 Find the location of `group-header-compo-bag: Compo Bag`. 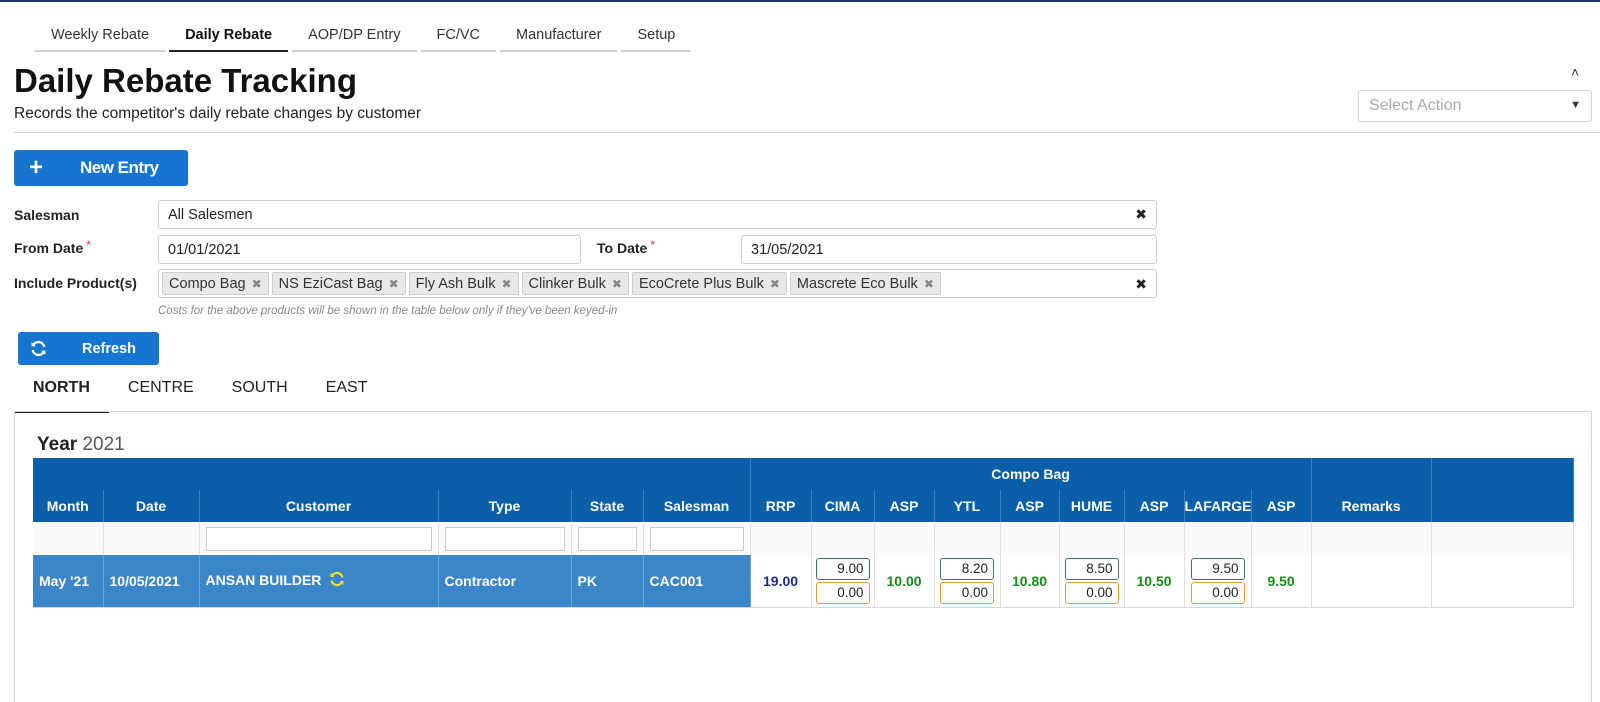

group-header-compo-bag: Compo Bag is located at coordinates (1031, 474).